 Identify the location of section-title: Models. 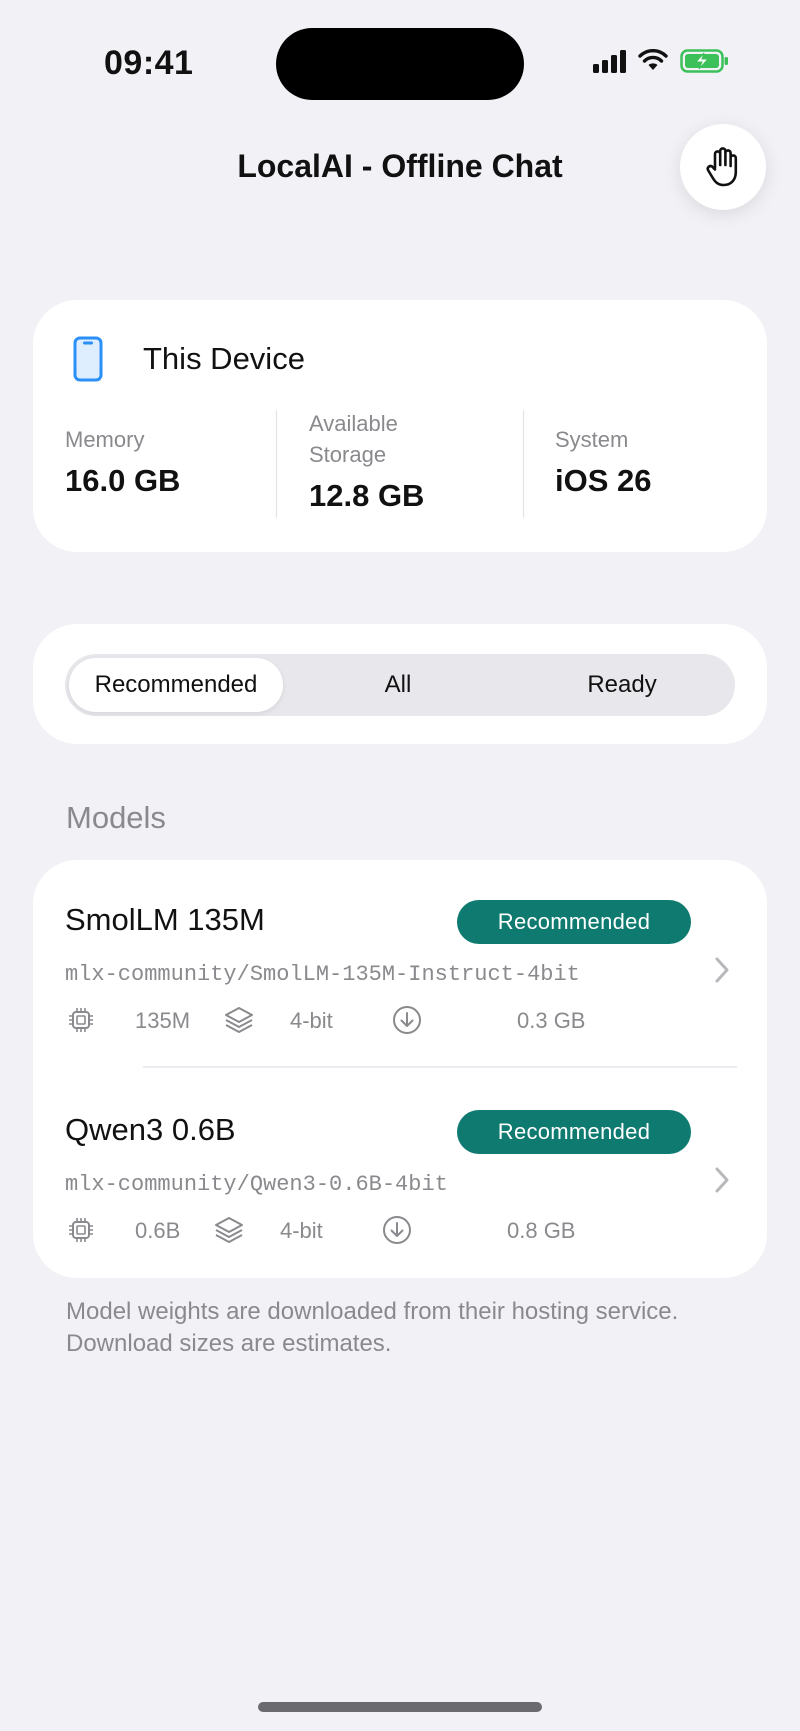
(116, 817).